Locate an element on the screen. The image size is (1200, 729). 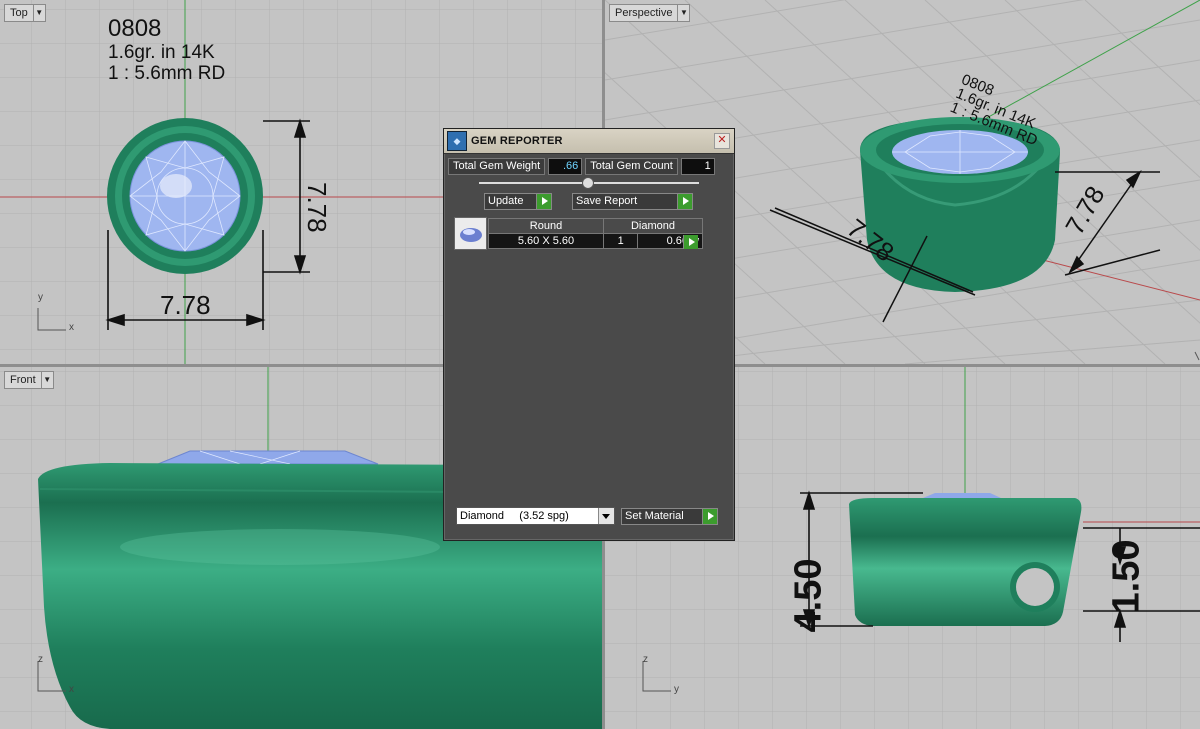
slider-handle is located at coordinates (588, 183).